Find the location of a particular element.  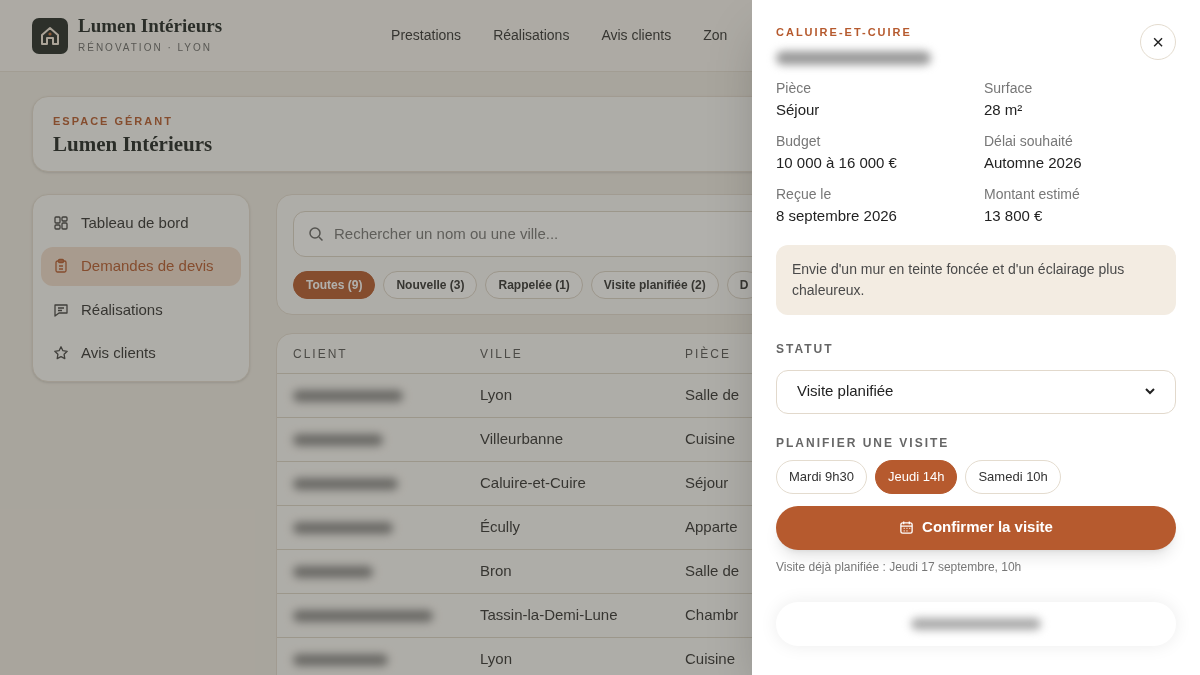

filter-chip: Rappelée (1) is located at coordinates (534, 285).